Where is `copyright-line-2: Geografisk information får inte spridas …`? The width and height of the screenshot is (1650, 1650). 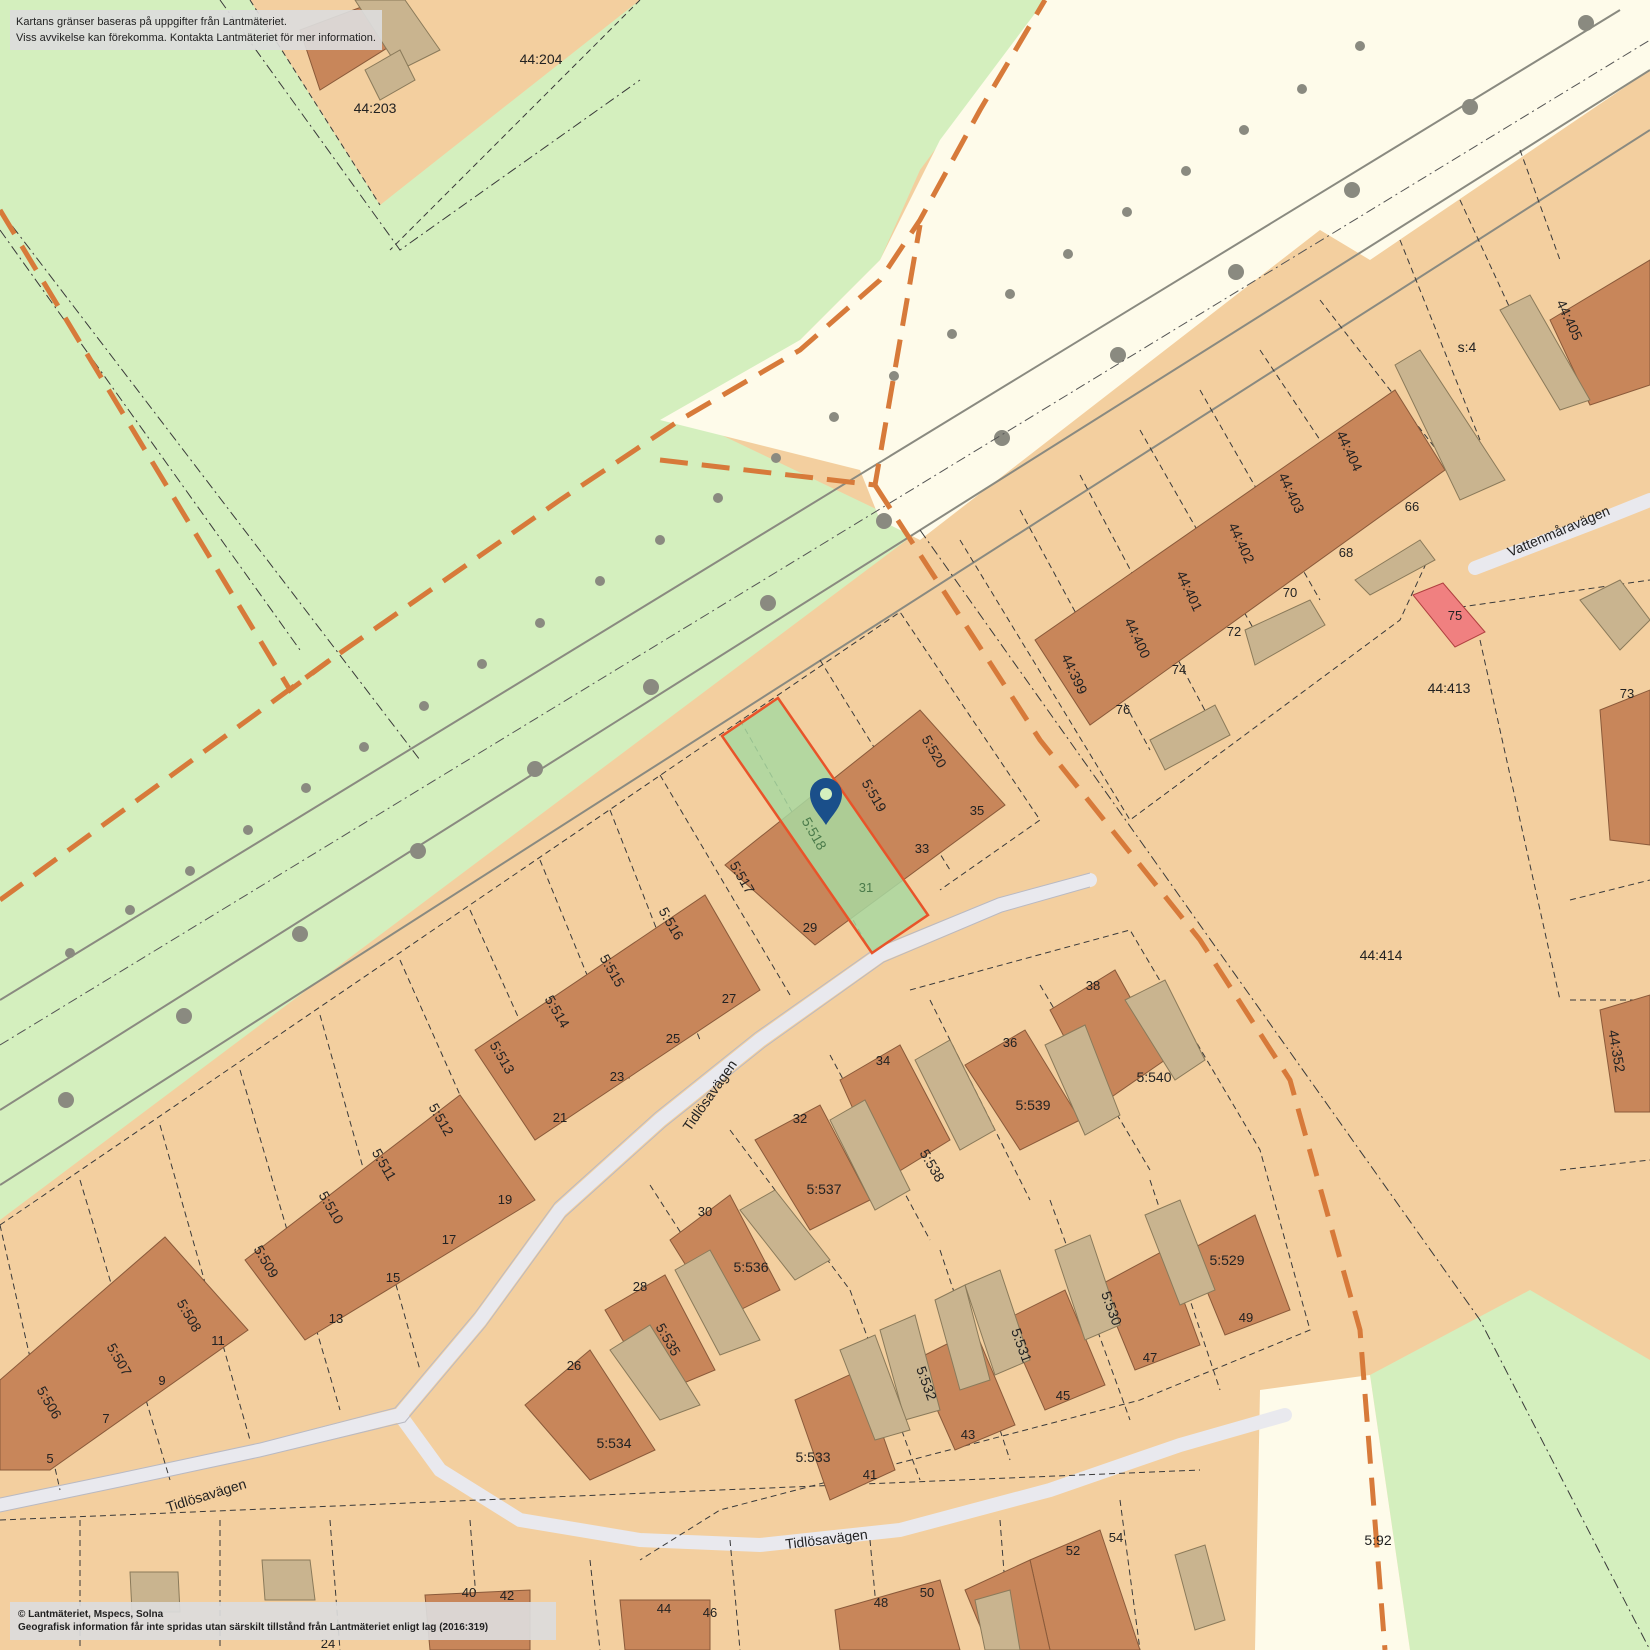 copyright-line-2: Geografisk information får inte spridas … is located at coordinates (253, 1627).